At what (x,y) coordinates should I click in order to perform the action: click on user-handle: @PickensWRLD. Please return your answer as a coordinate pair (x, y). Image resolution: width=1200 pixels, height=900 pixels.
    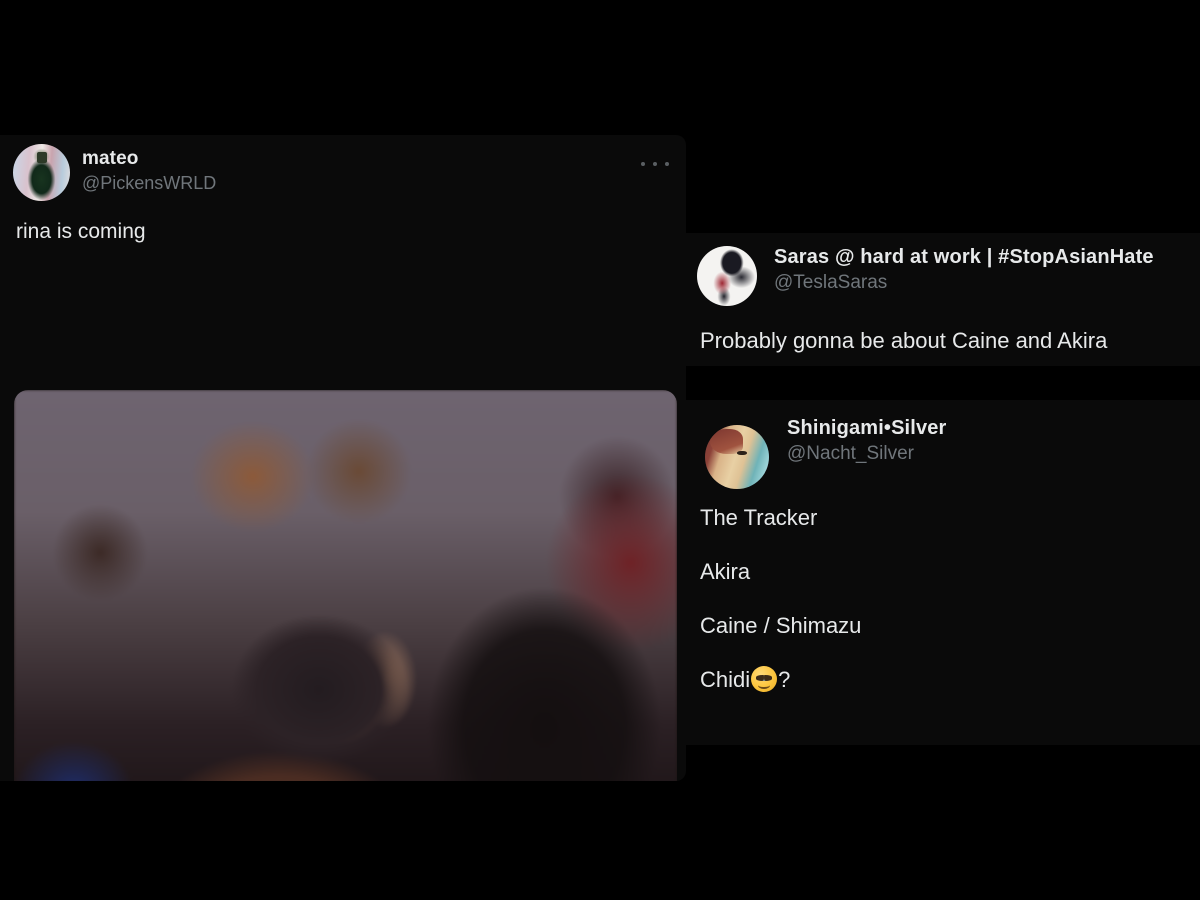
    Looking at the image, I should click on (149, 183).